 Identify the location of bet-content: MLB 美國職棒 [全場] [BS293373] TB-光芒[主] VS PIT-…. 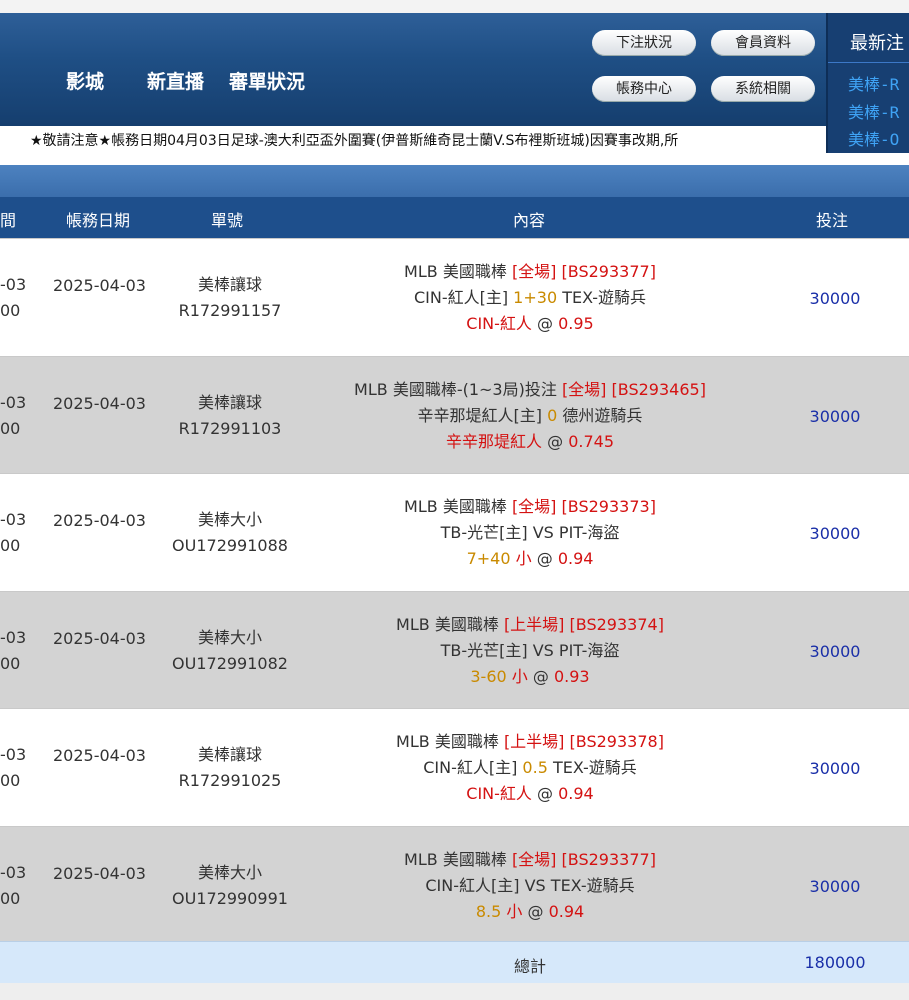
(530, 533).